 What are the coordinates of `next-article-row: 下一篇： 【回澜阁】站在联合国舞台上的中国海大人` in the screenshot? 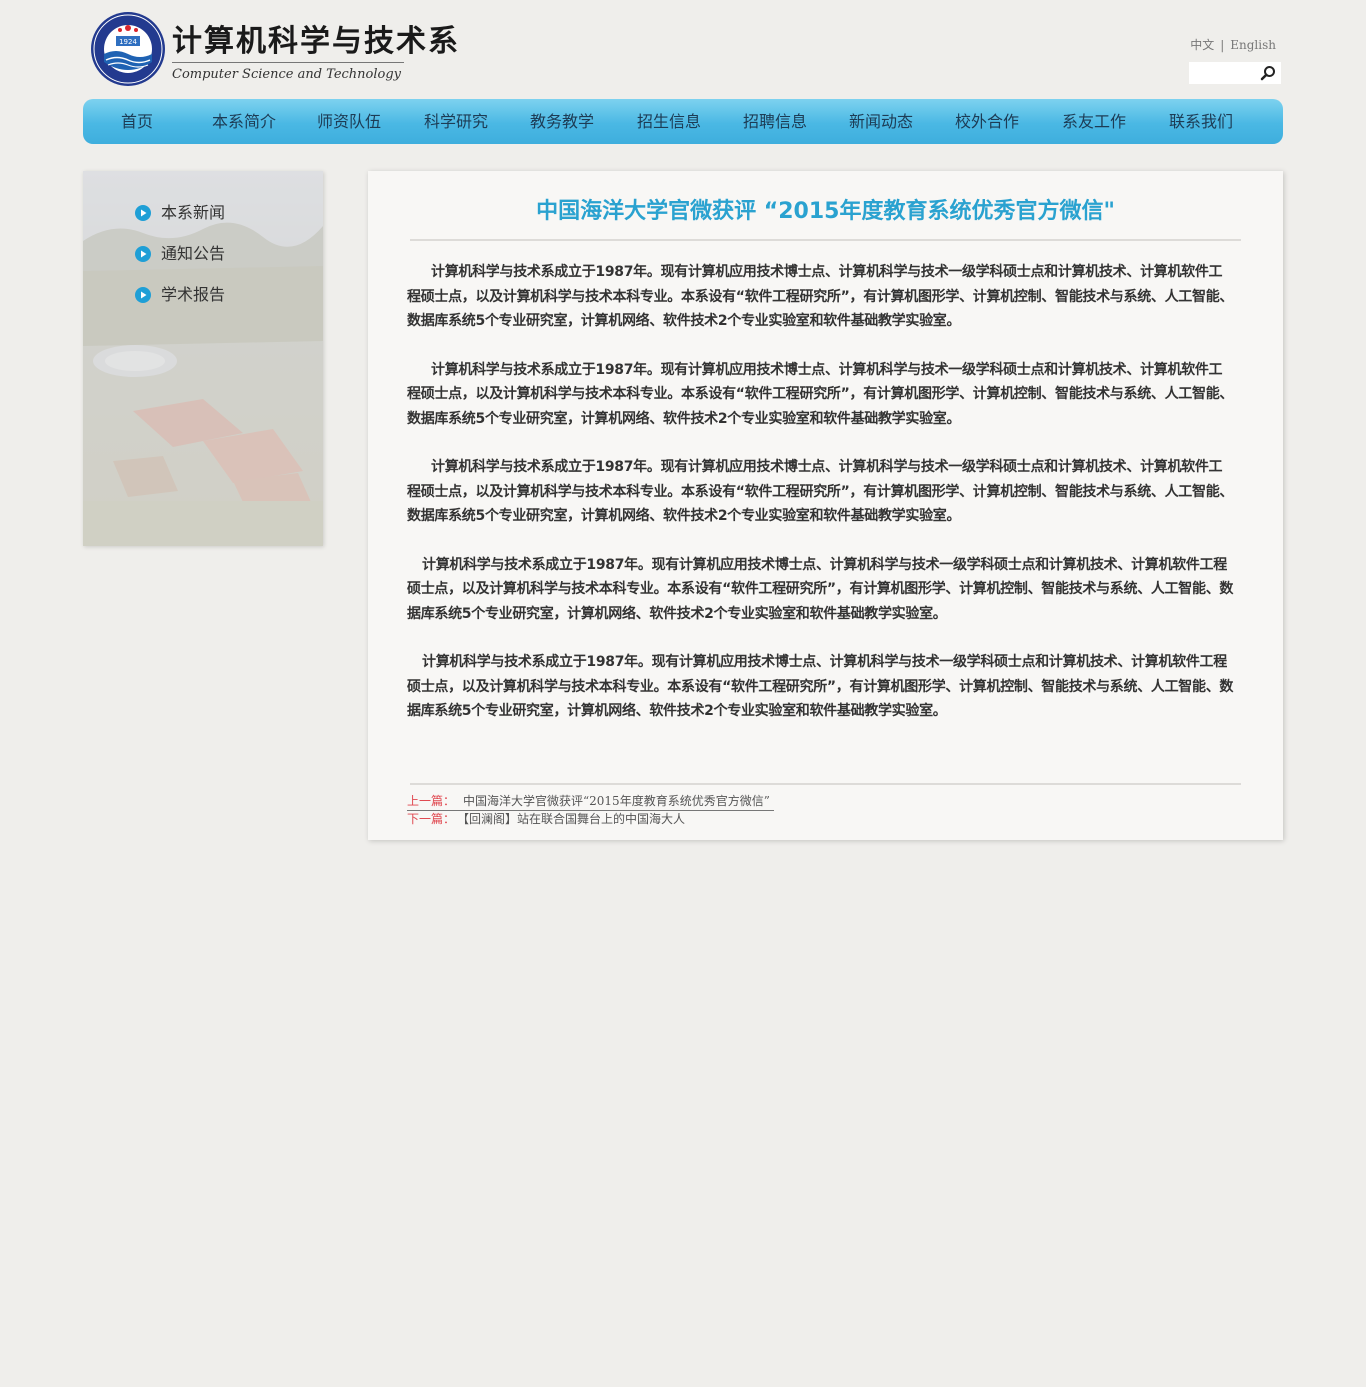 It's located at (590, 819).